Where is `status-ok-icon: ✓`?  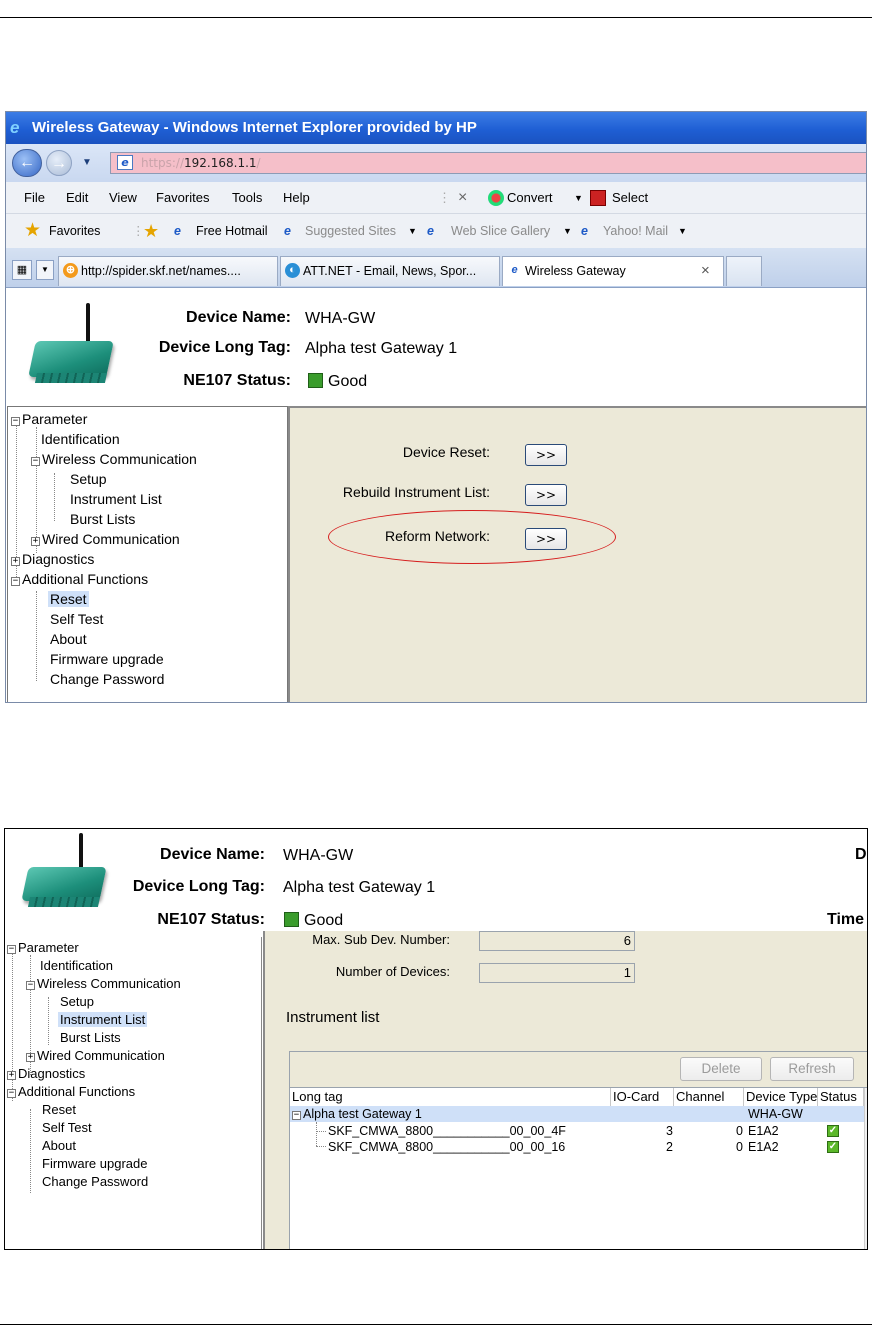 status-ok-icon: ✓ is located at coordinates (833, 1147).